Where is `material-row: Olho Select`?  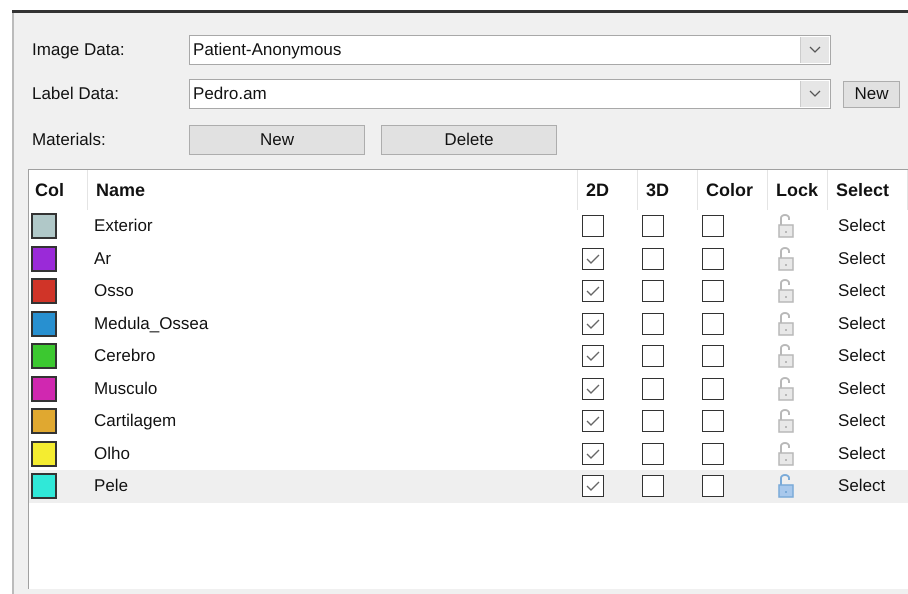
material-row: Olho Select is located at coordinates (468, 454).